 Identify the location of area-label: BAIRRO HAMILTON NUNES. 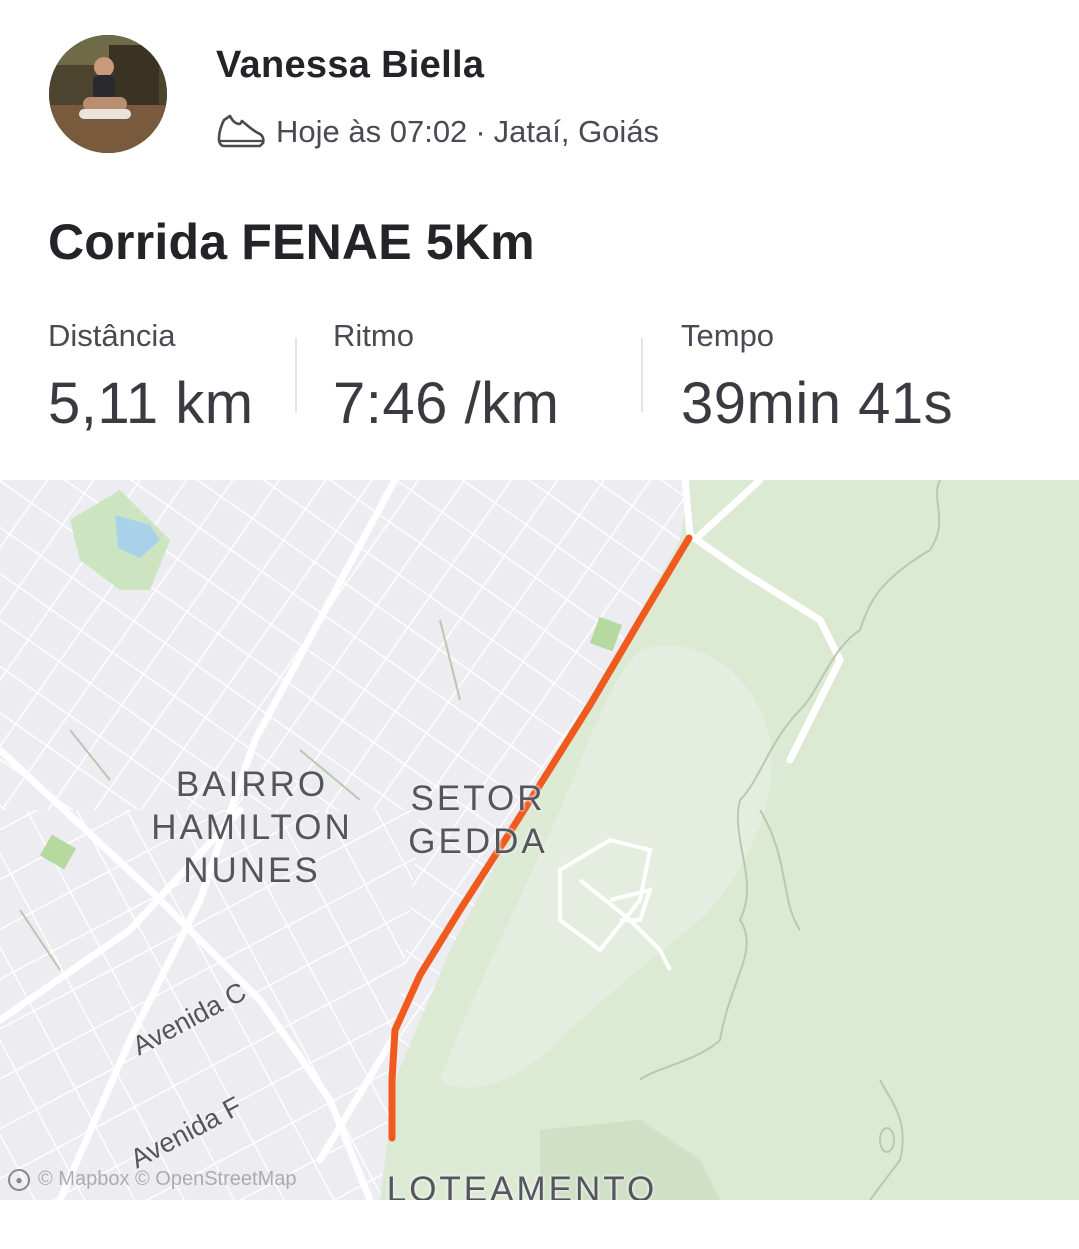
(252, 827).